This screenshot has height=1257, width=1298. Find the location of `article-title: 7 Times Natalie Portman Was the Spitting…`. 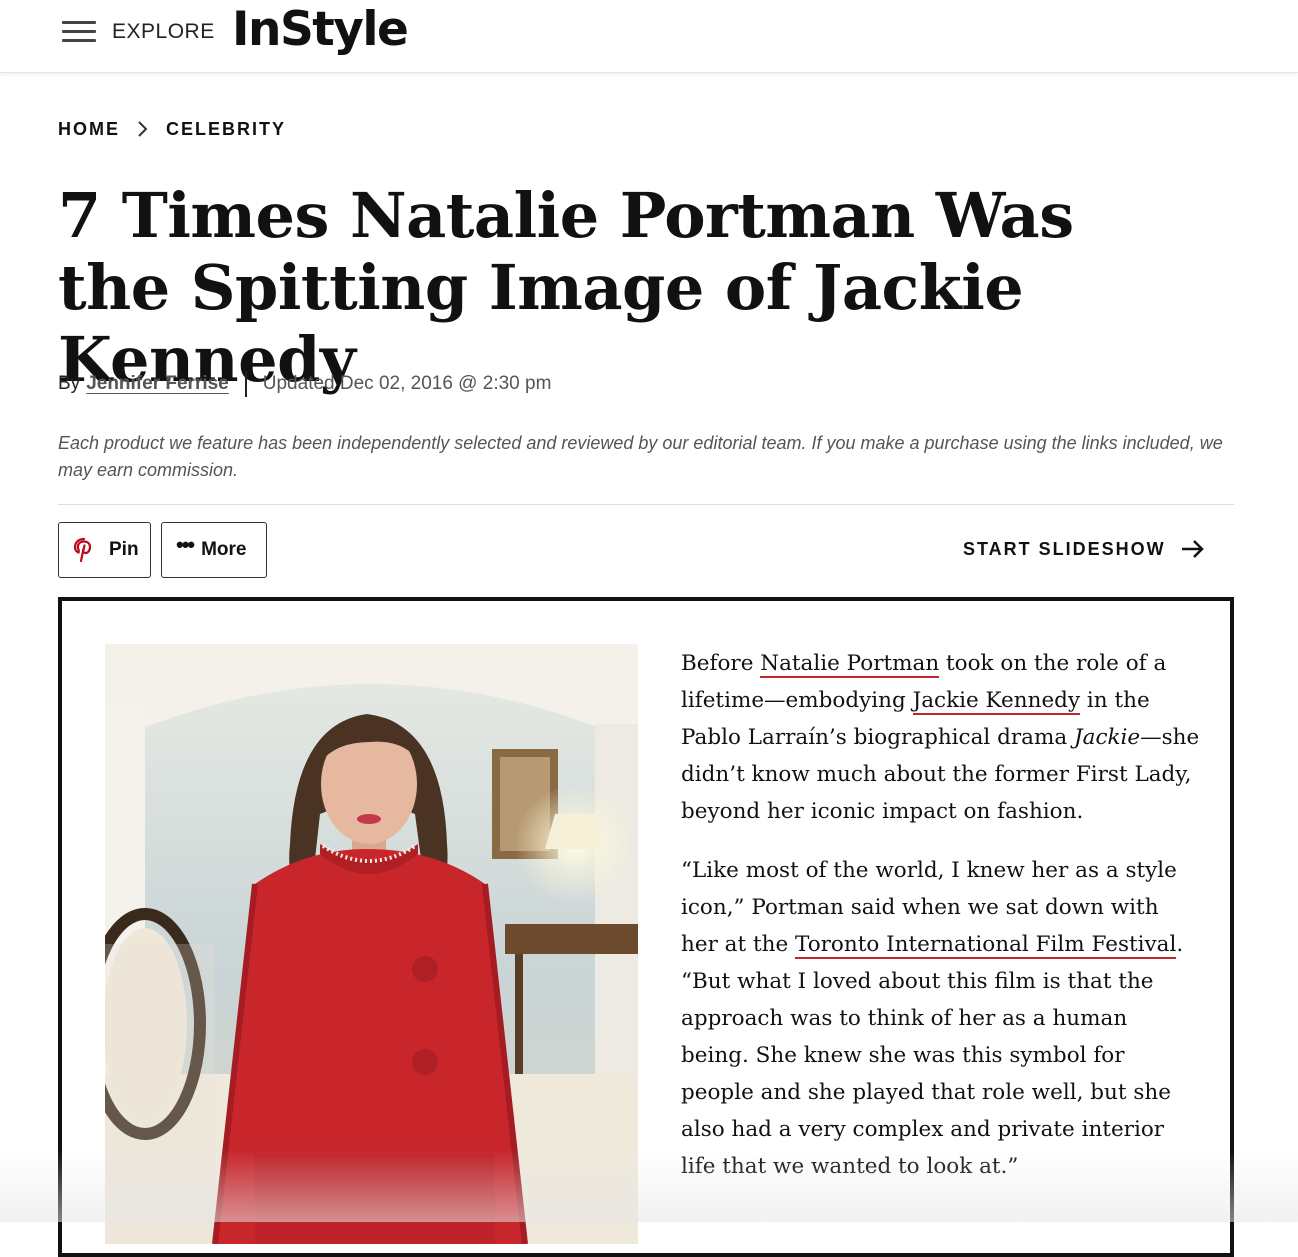

article-title: 7 Times Natalie Portman Was the Spitting… is located at coordinates (566, 287).